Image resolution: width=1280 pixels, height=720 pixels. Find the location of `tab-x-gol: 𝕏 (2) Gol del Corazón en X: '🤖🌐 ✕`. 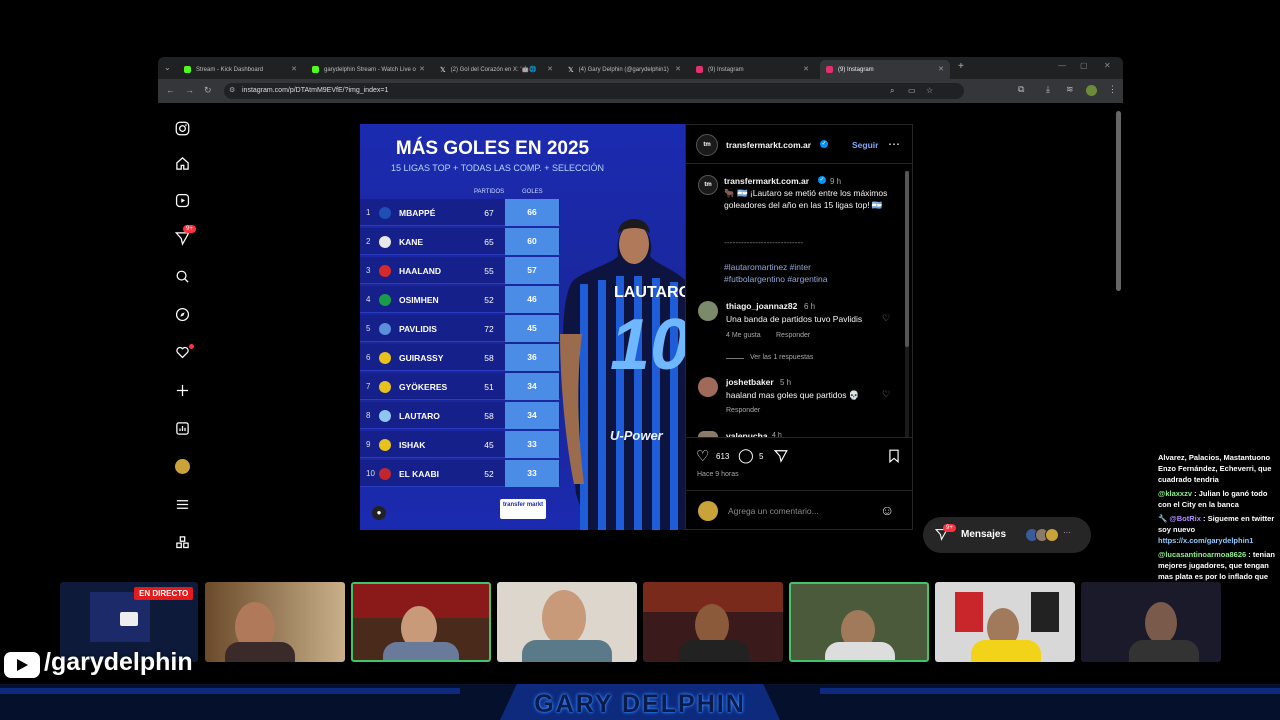

tab-x-gol: 𝕏 (2) Gol del Corazón en X: '🤖🌐 ✕ is located at coordinates (496, 69).